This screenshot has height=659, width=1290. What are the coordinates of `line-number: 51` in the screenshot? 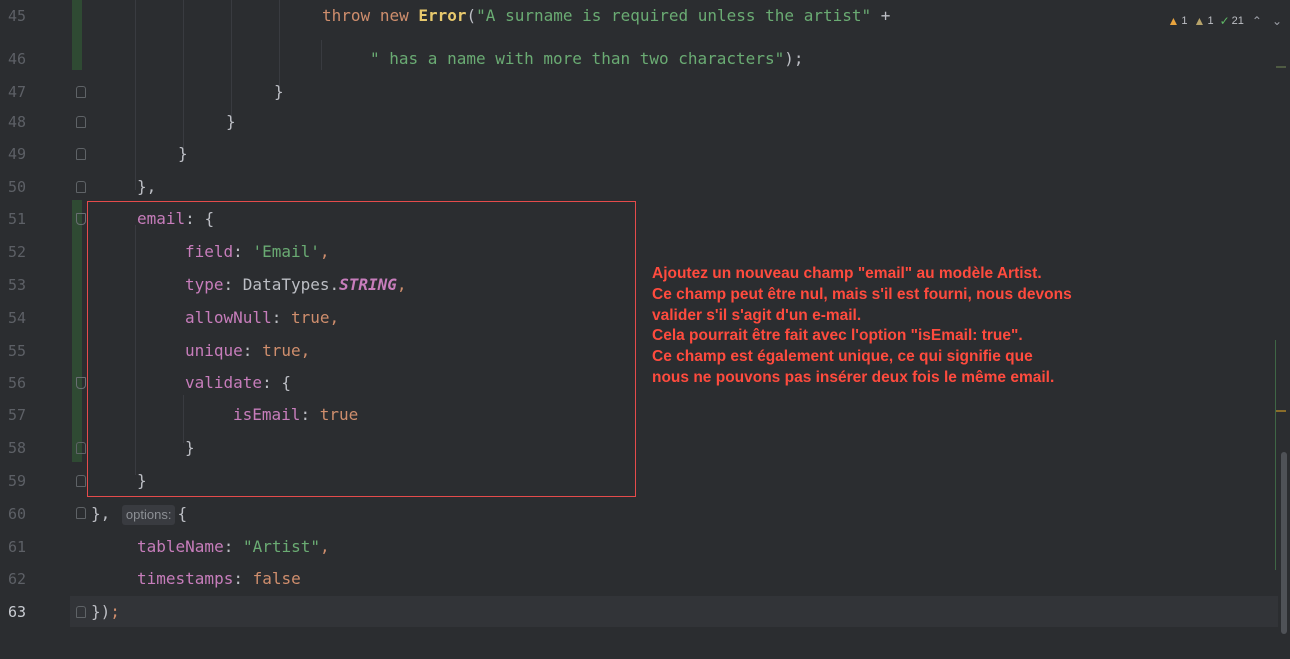 It's located at (17, 219).